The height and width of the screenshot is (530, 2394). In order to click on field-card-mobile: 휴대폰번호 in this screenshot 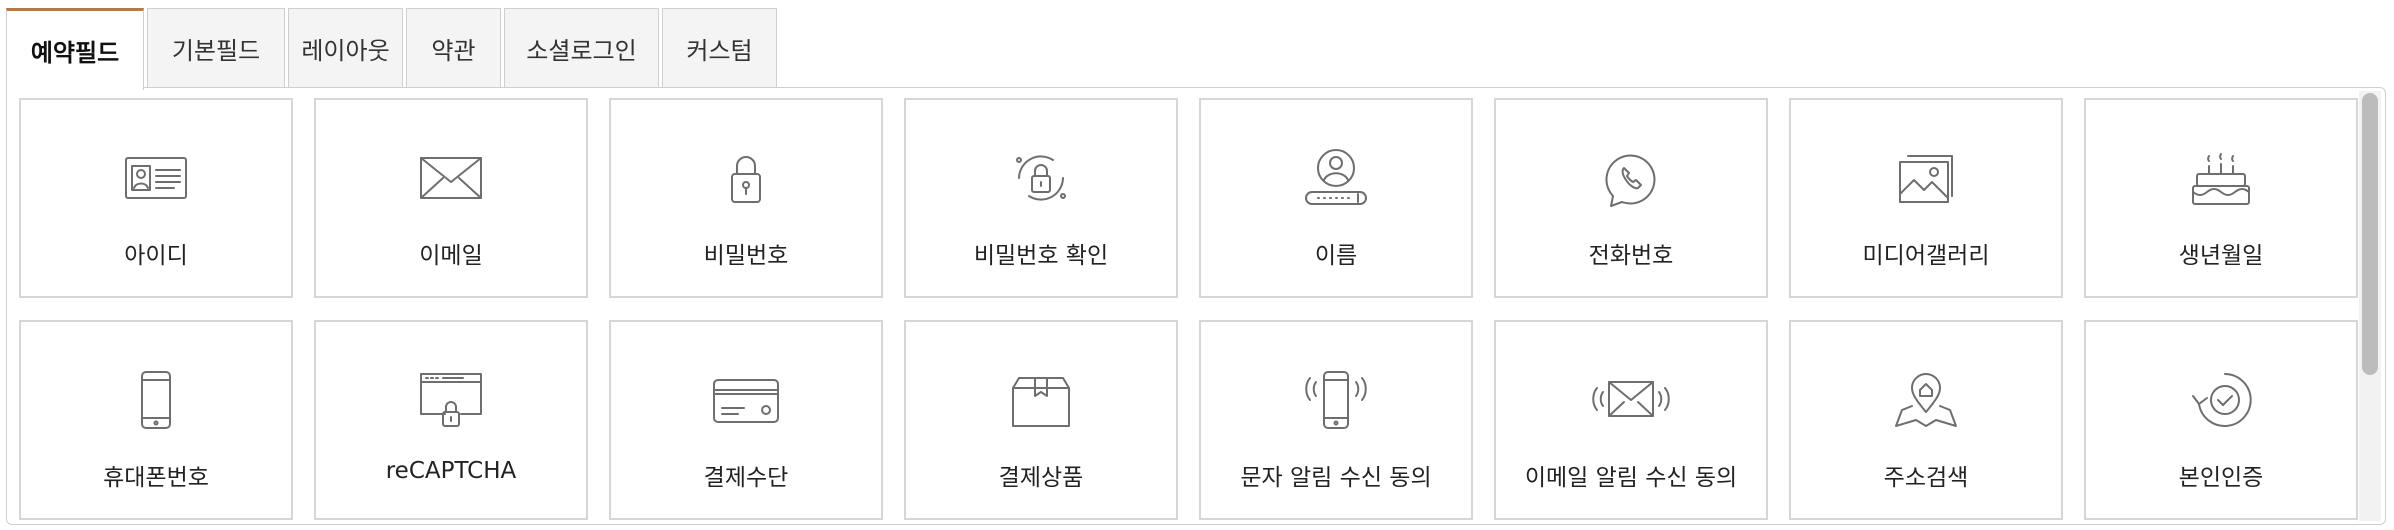, I will do `click(156, 420)`.